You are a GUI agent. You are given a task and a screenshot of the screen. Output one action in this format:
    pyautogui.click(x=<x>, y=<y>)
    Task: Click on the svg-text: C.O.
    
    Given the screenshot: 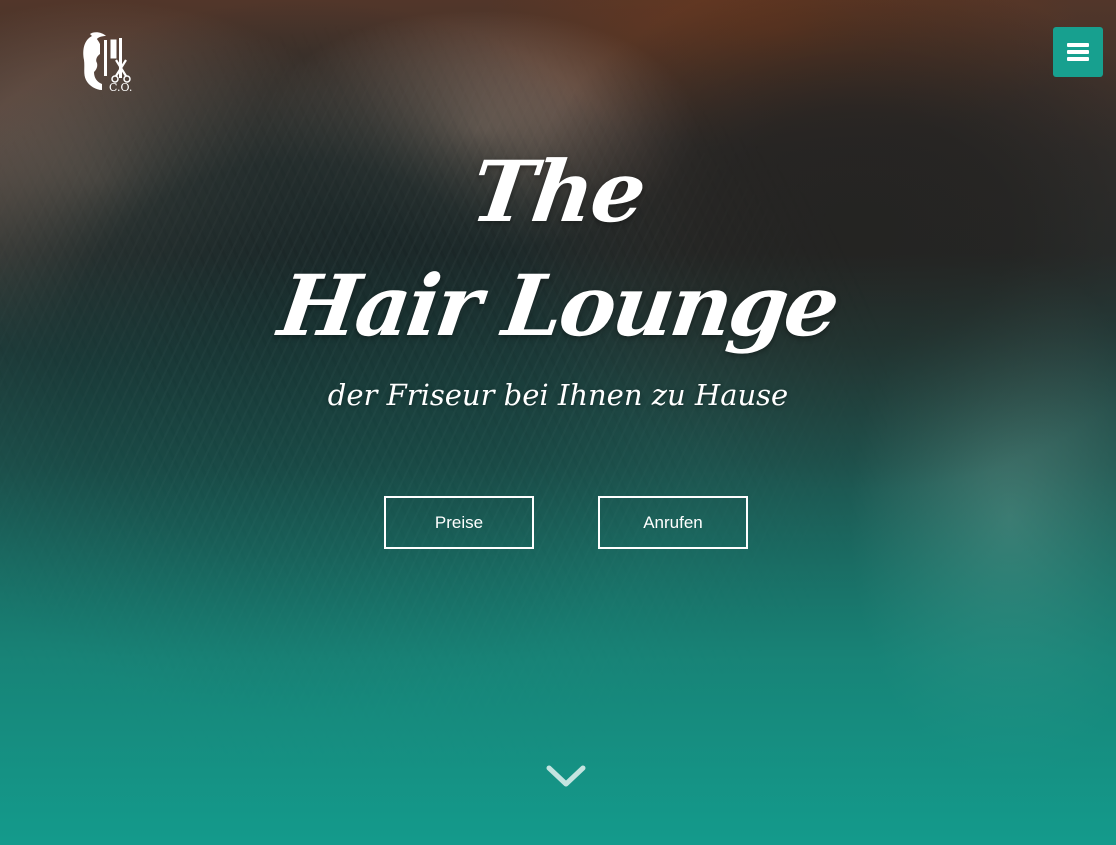 What is the action you would take?
    pyautogui.click(x=120, y=87)
    